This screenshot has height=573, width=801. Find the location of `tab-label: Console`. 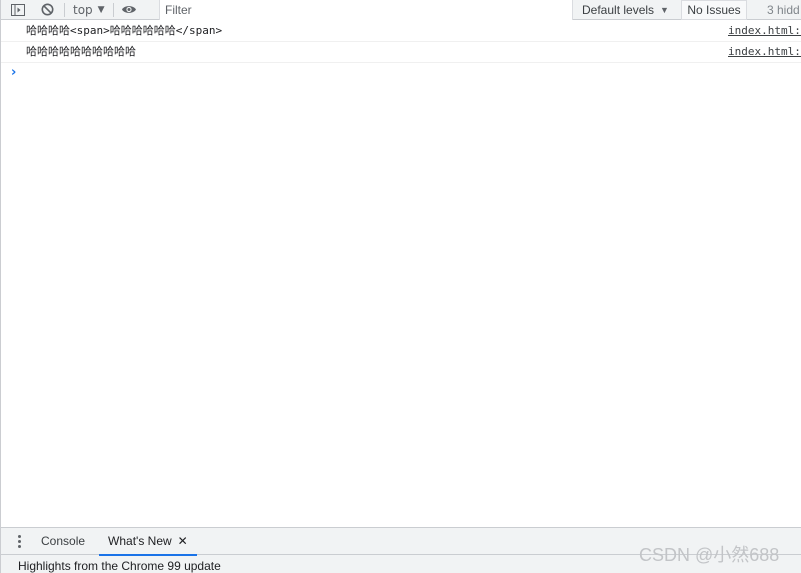

tab-label: Console is located at coordinates (63, 541).